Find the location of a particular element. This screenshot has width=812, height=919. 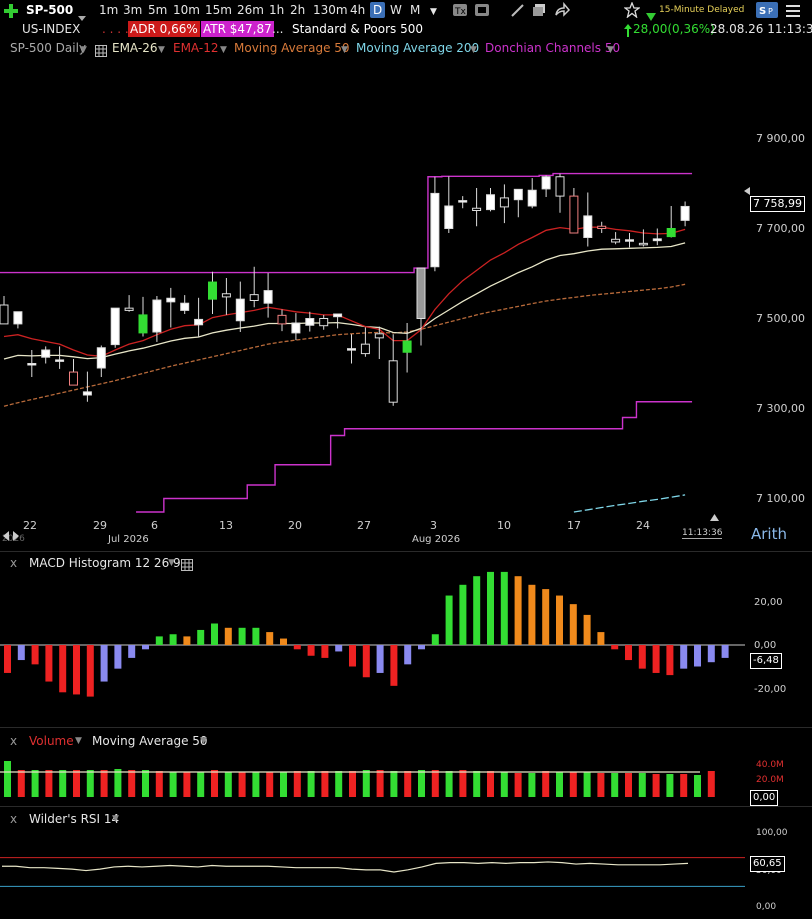

rsi-dropdown-icon: ▼ is located at coordinates (115, 819).